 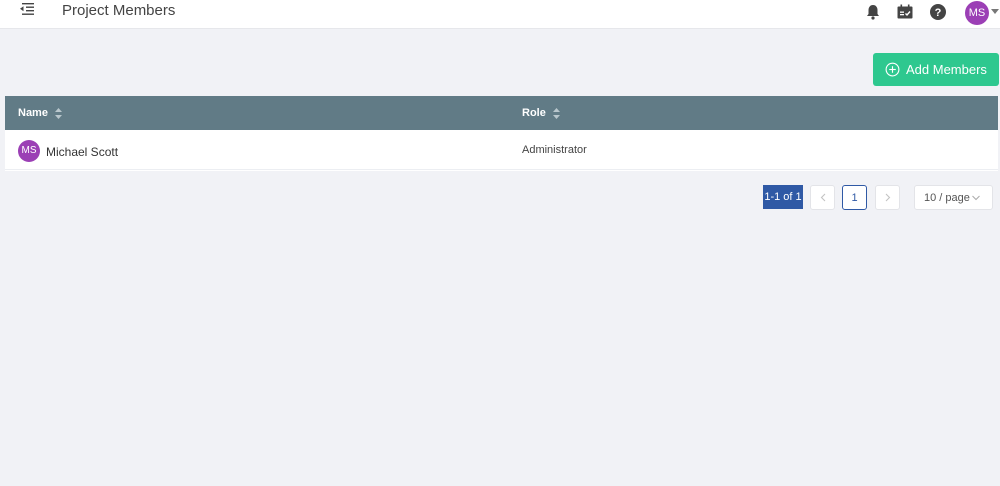 I want to click on member-role: Administrator, so click(x=554, y=150).